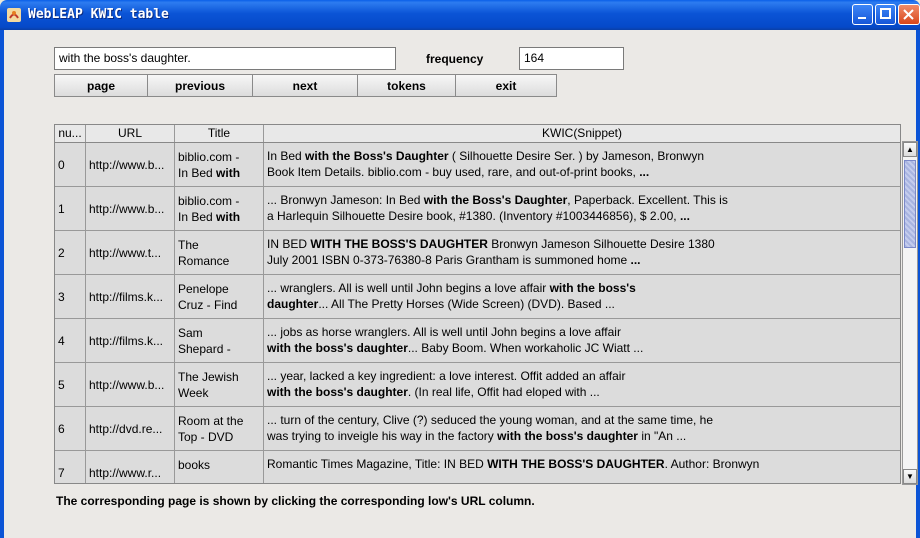  What do you see at coordinates (208, 377) in the screenshot?
I see `row-title-line1: The Jewish` at bounding box center [208, 377].